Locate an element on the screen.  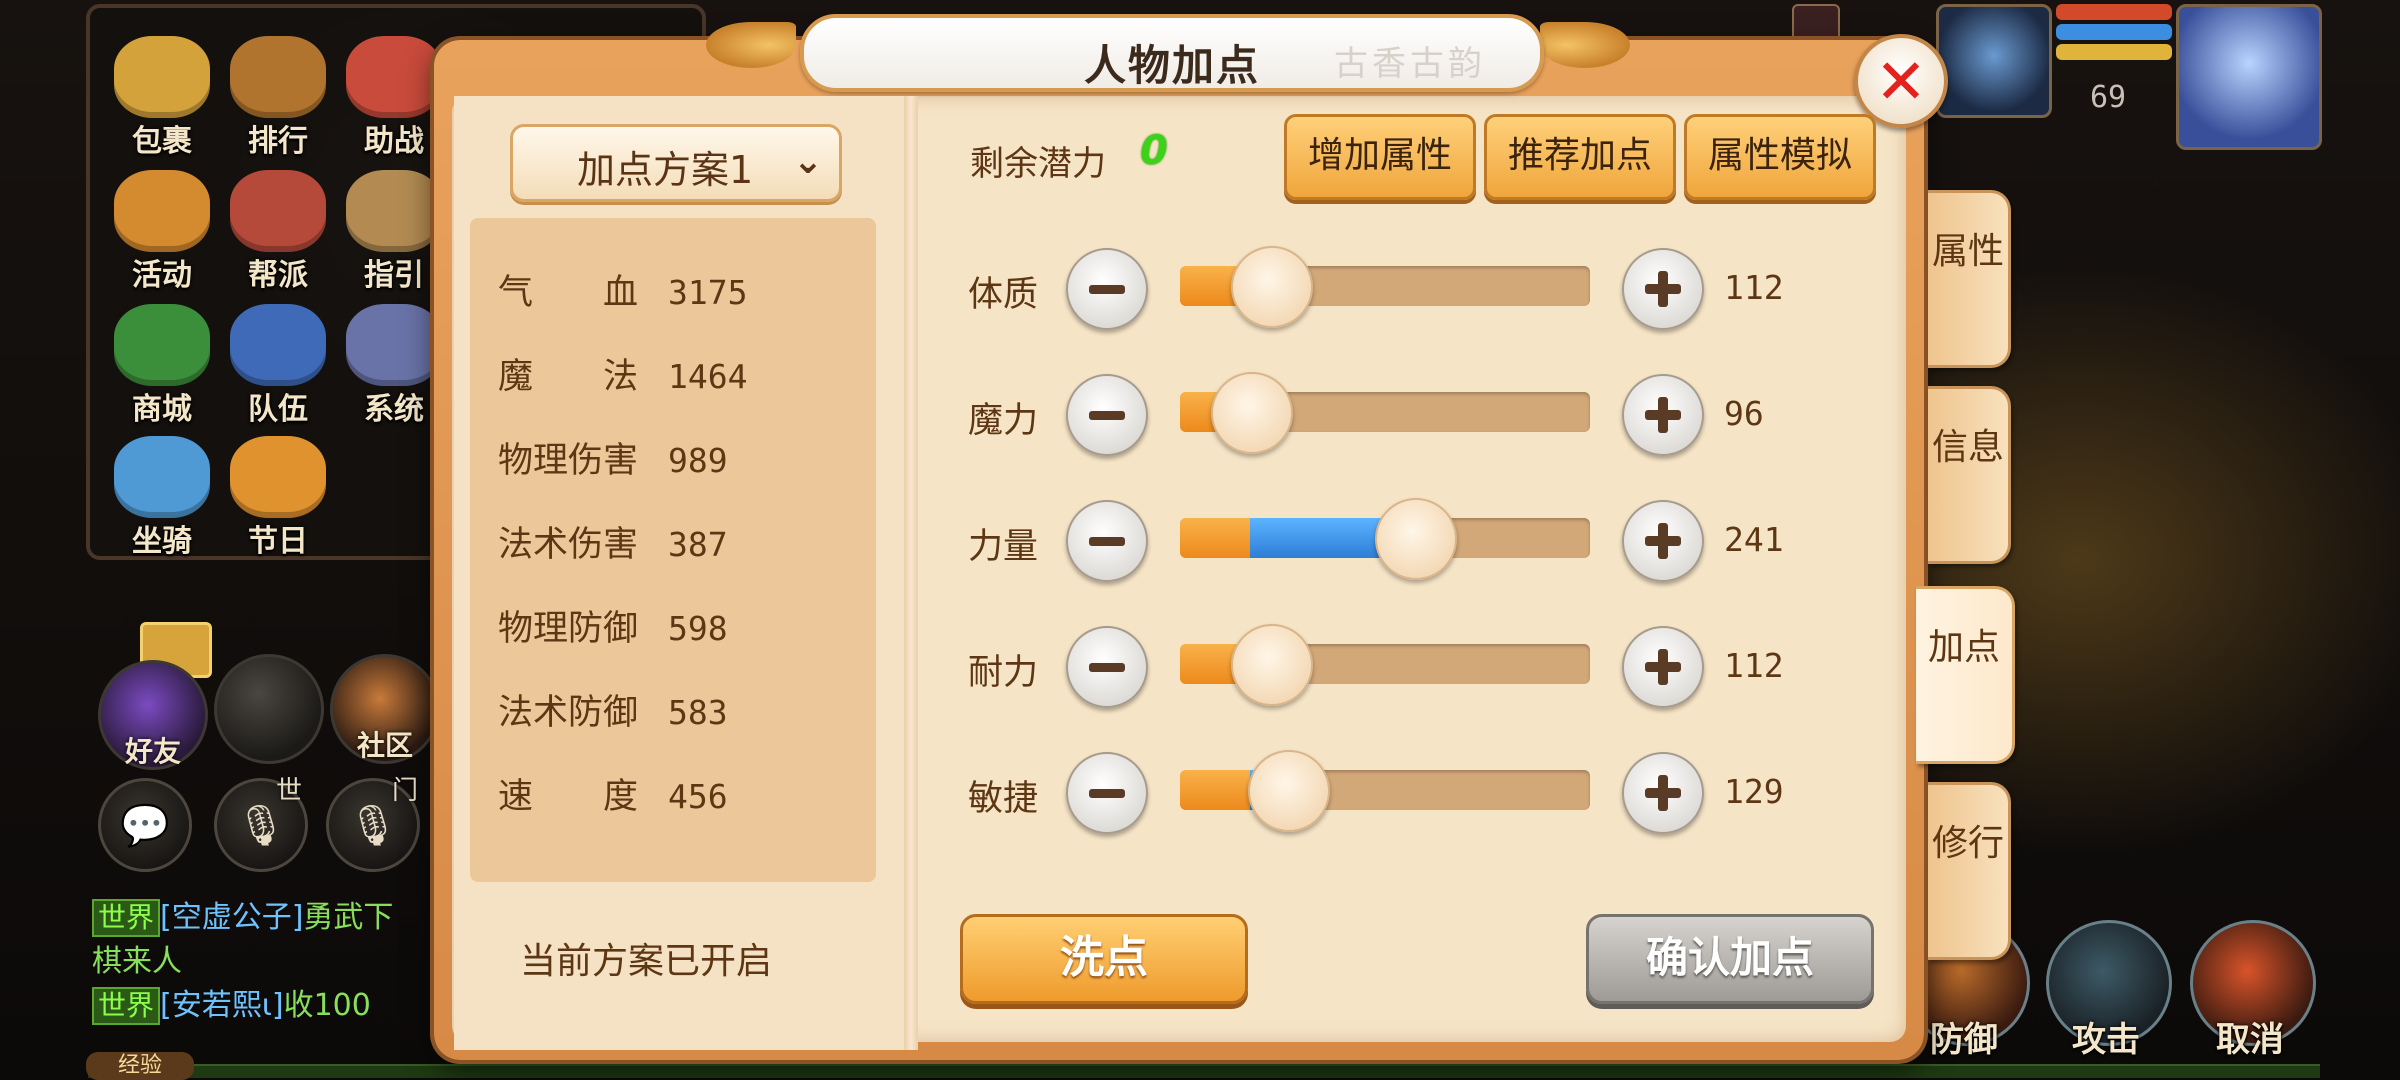
attribute-slider-track is located at coordinates (1385, 790).